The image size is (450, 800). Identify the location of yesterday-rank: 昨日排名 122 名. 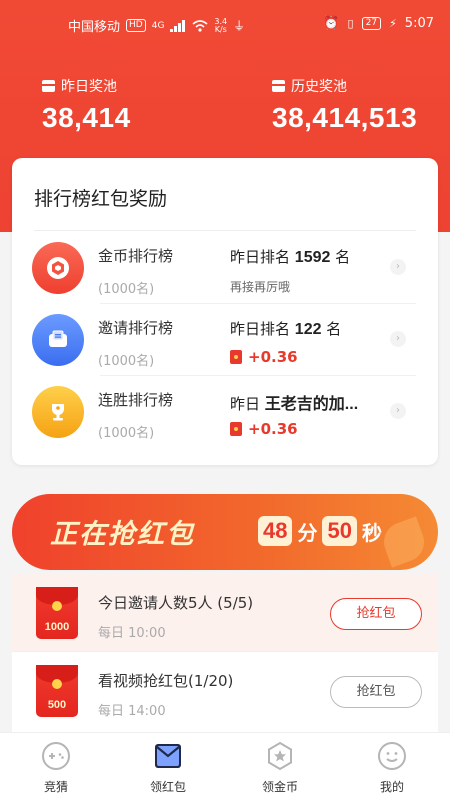
(286, 329).